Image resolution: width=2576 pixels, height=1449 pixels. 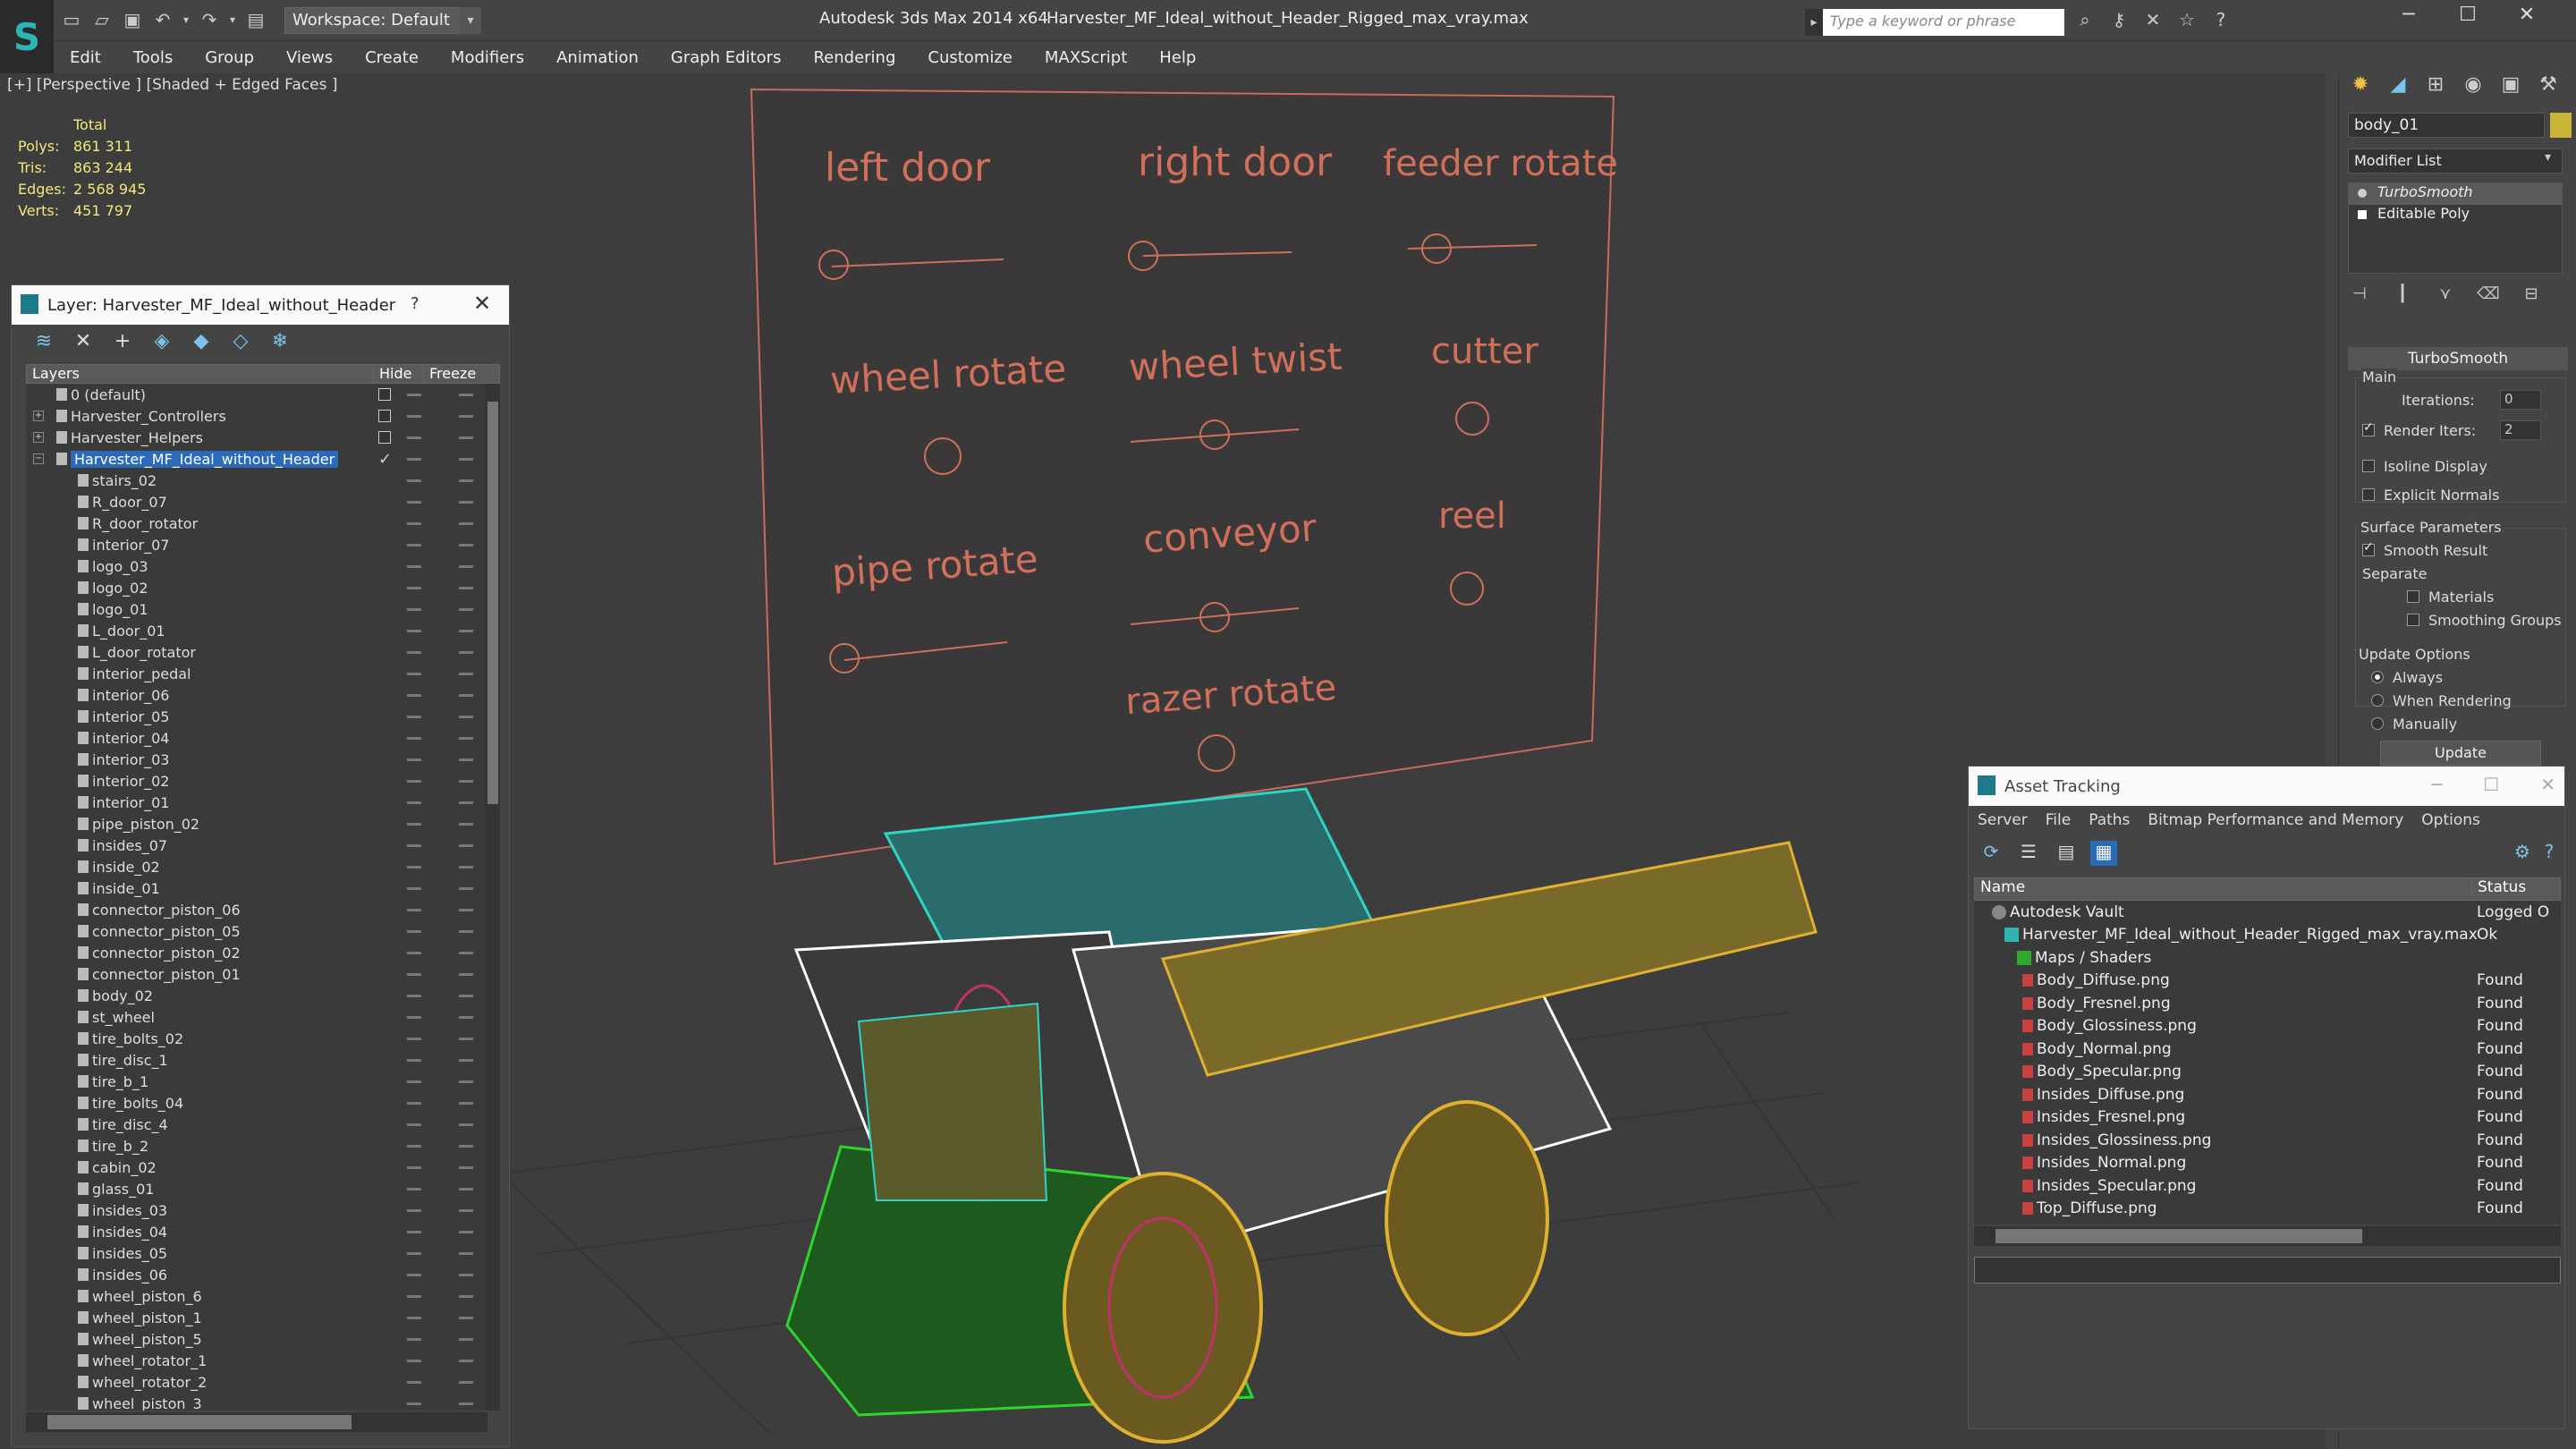 I want to click on menu-tools: Tools, so click(x=153, y=57).